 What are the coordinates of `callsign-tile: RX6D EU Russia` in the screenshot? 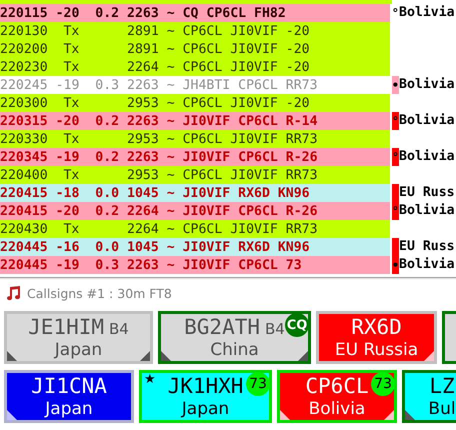 It's located at (376, 337).